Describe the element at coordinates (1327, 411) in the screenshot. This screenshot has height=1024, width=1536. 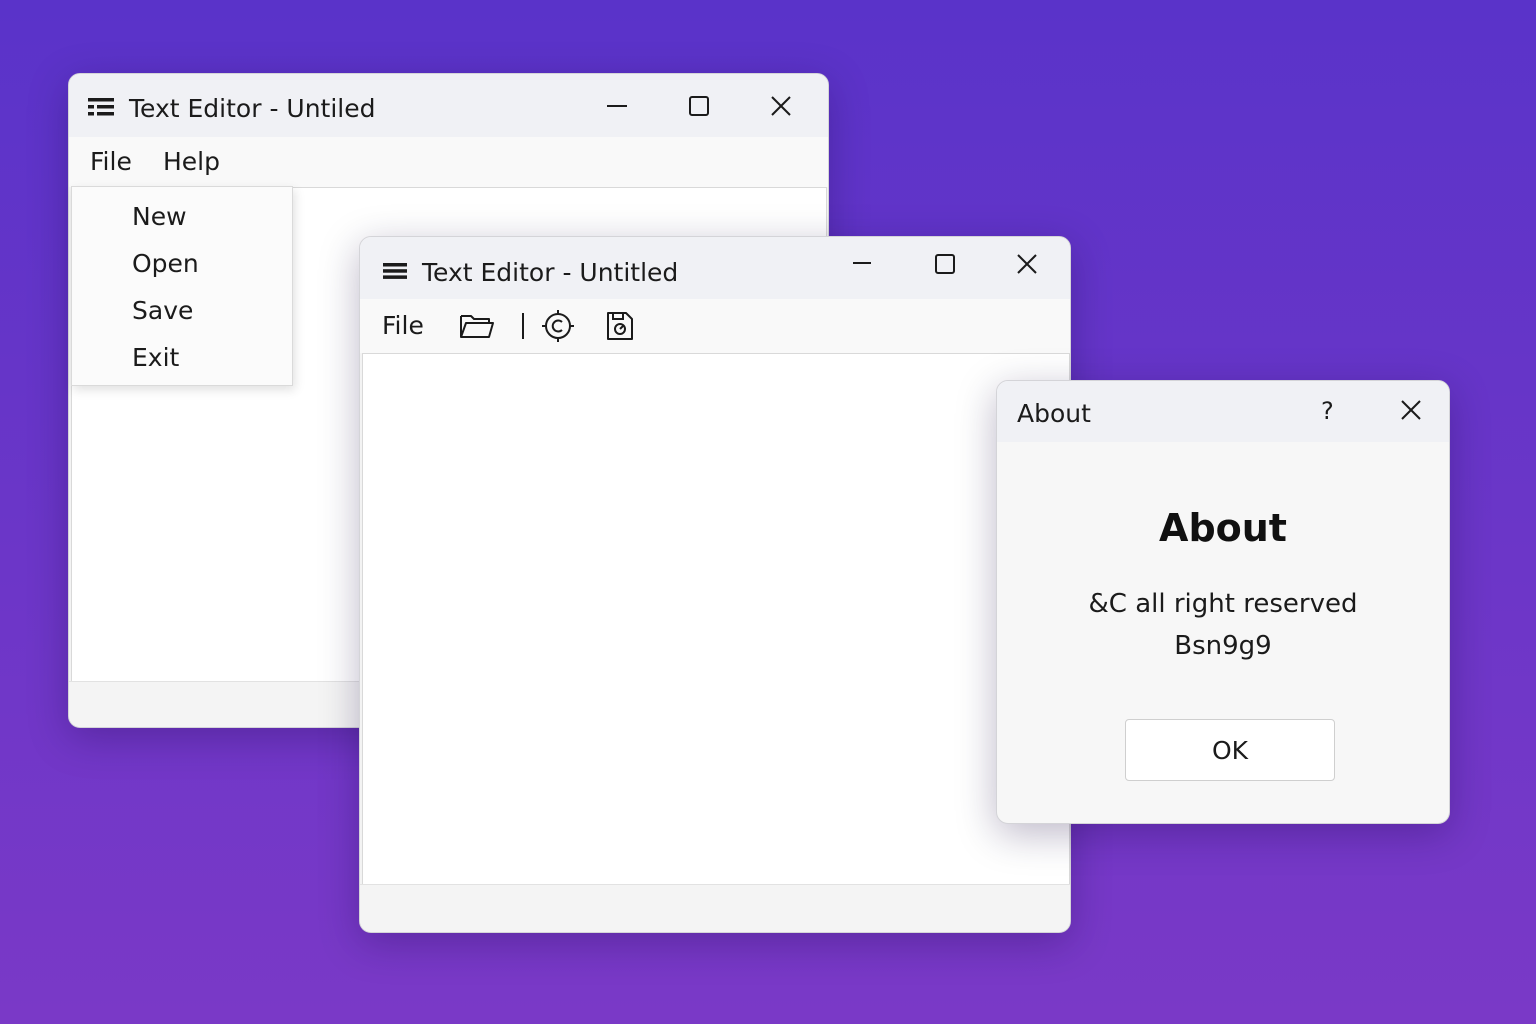
I see `help-button: ?` at that location.